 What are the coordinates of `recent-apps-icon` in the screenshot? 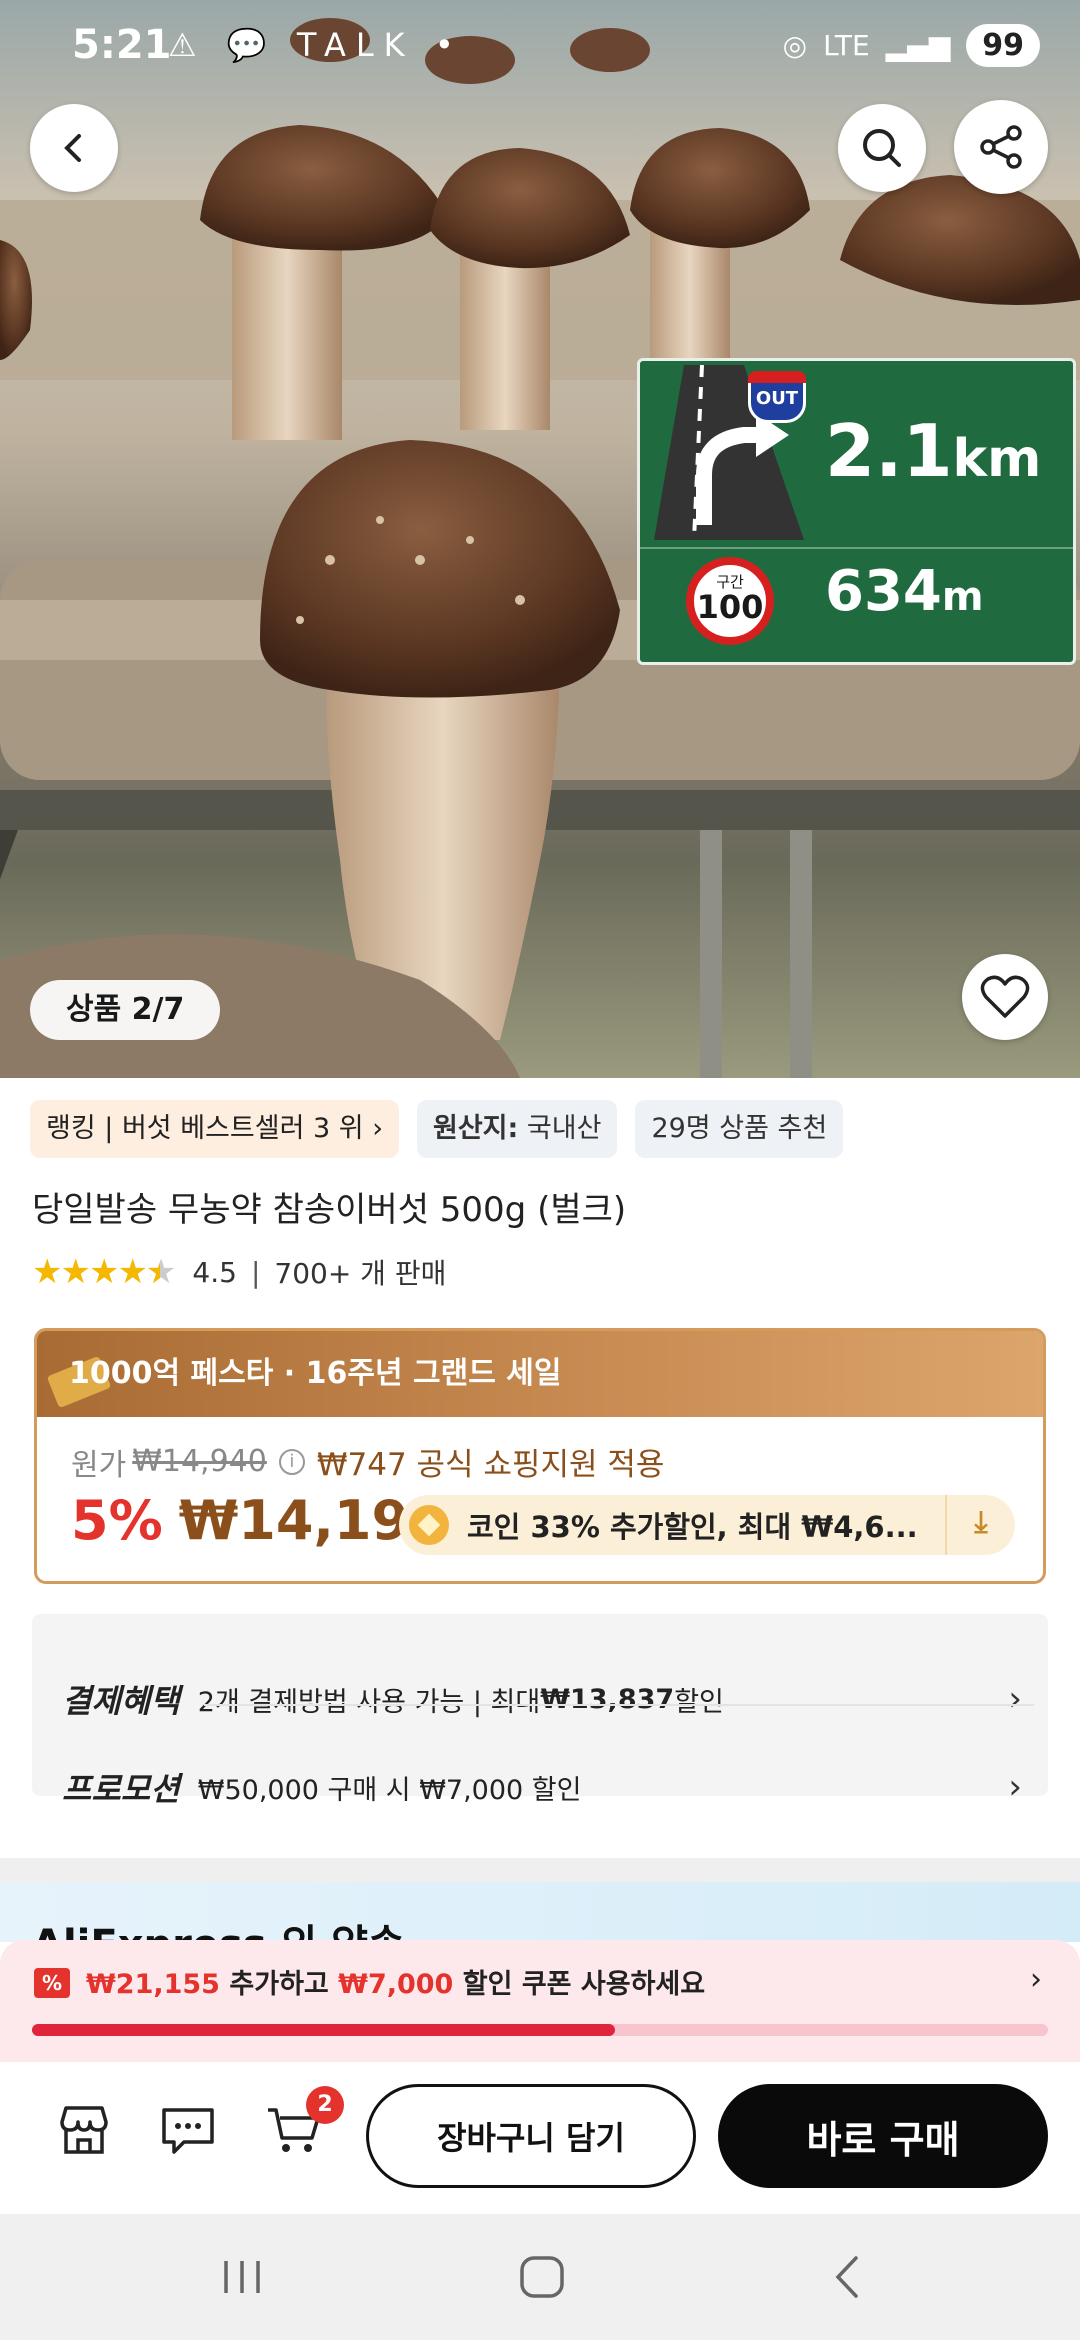 It's located at (242, 2277).